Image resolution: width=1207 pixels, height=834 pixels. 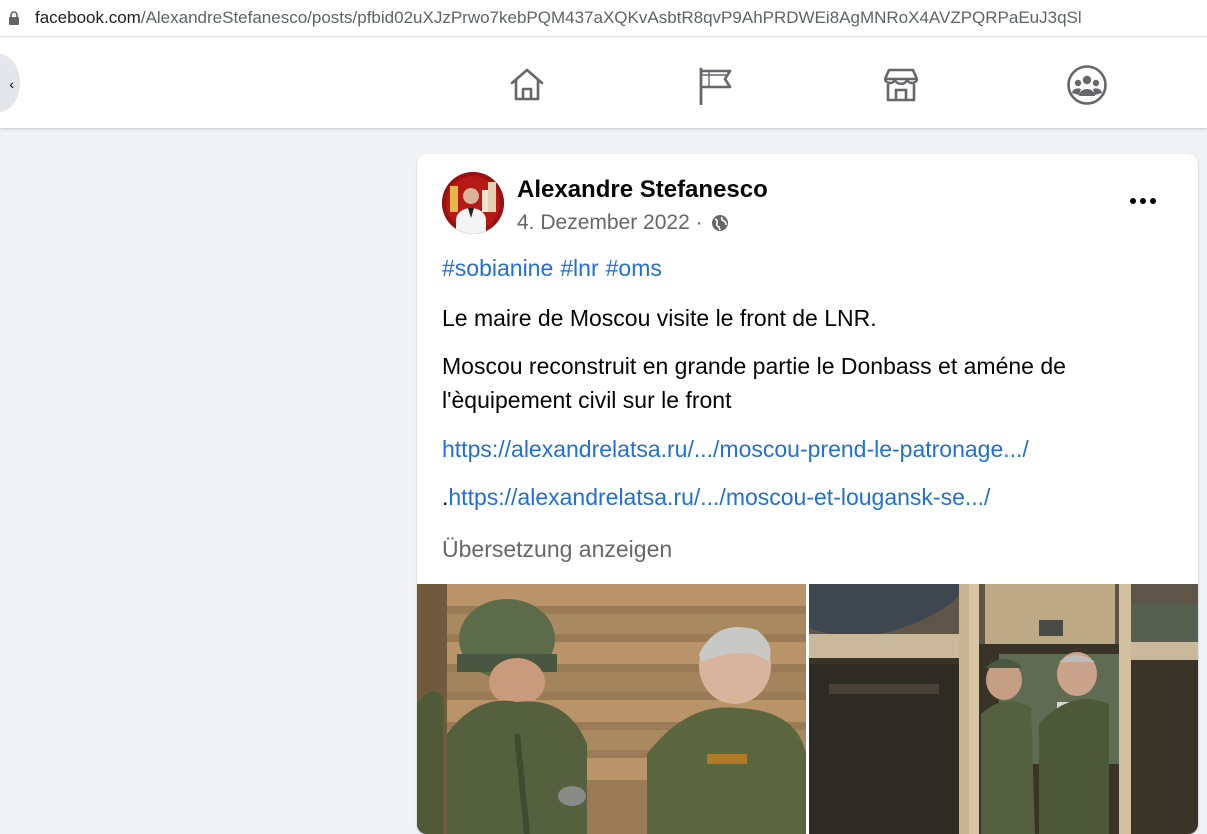 I want to click on nav-marketplace-button, so click(x=901, y=85).